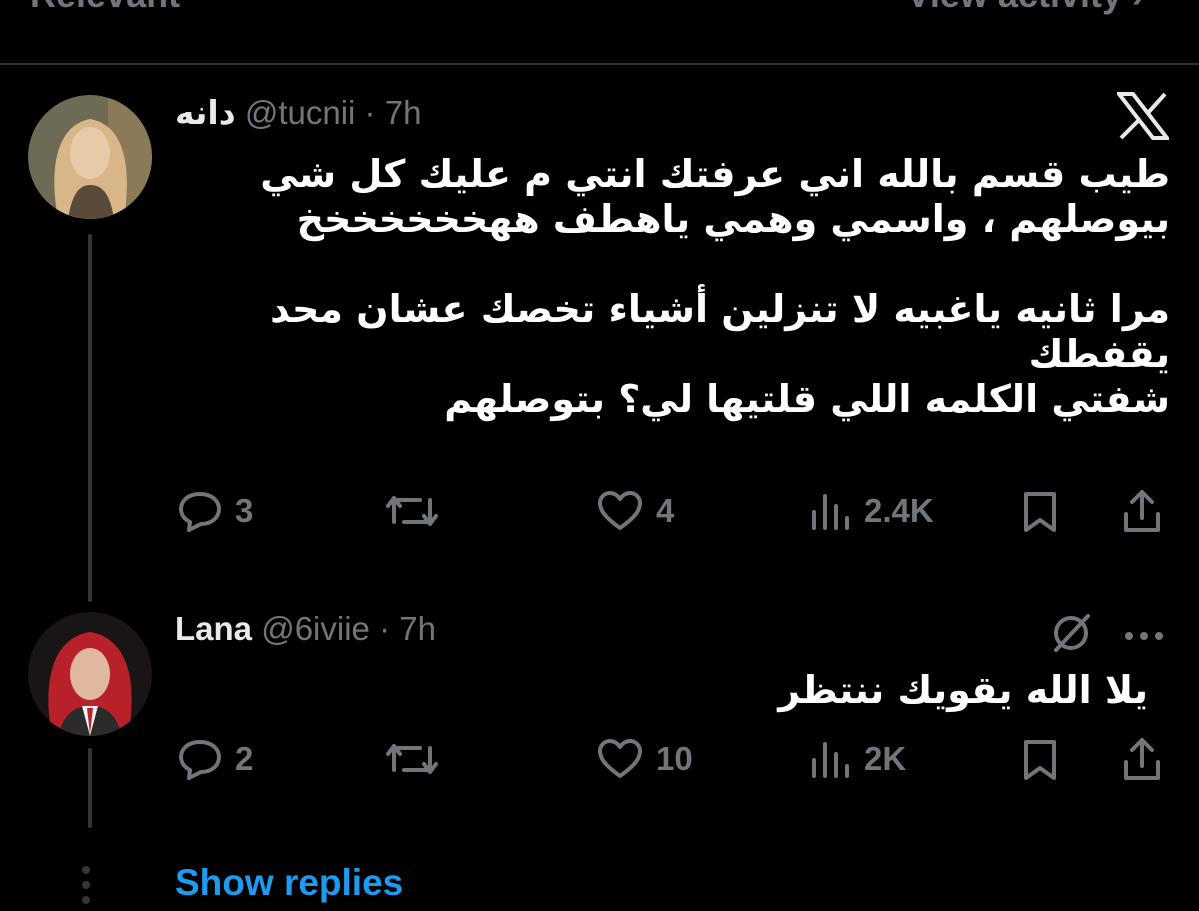 The width and height of the screenshot is (1199, 911). I want to click on view-count: 2.4K, so click(899, 510).